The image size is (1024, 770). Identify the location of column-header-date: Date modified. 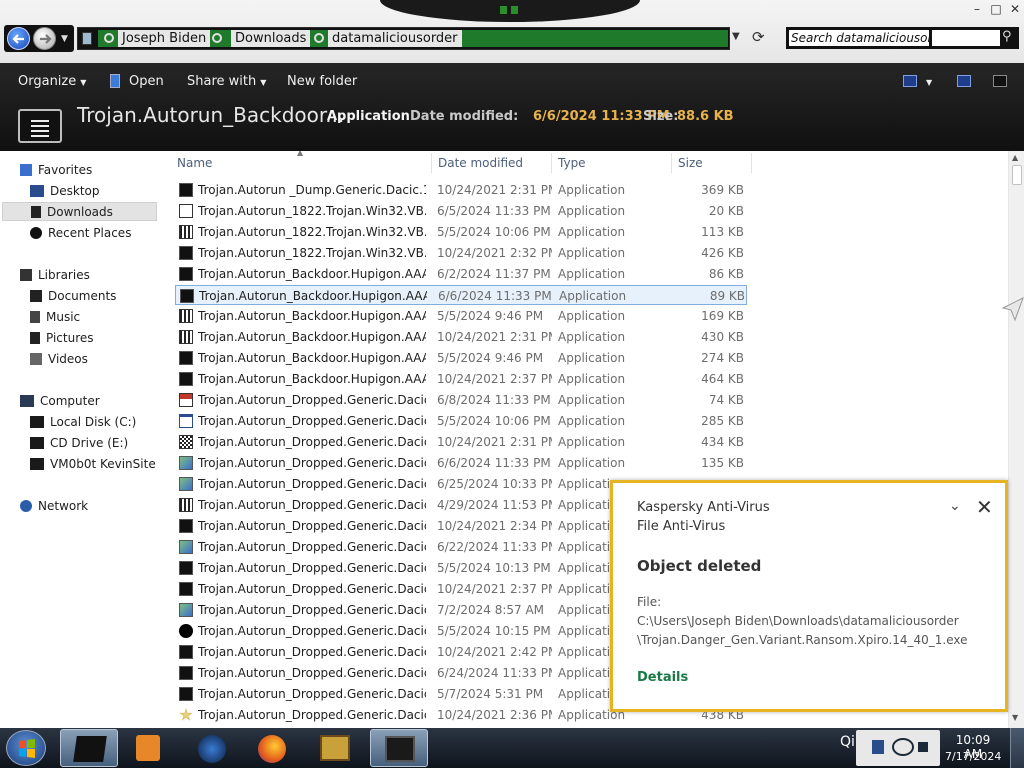
(480, 163).